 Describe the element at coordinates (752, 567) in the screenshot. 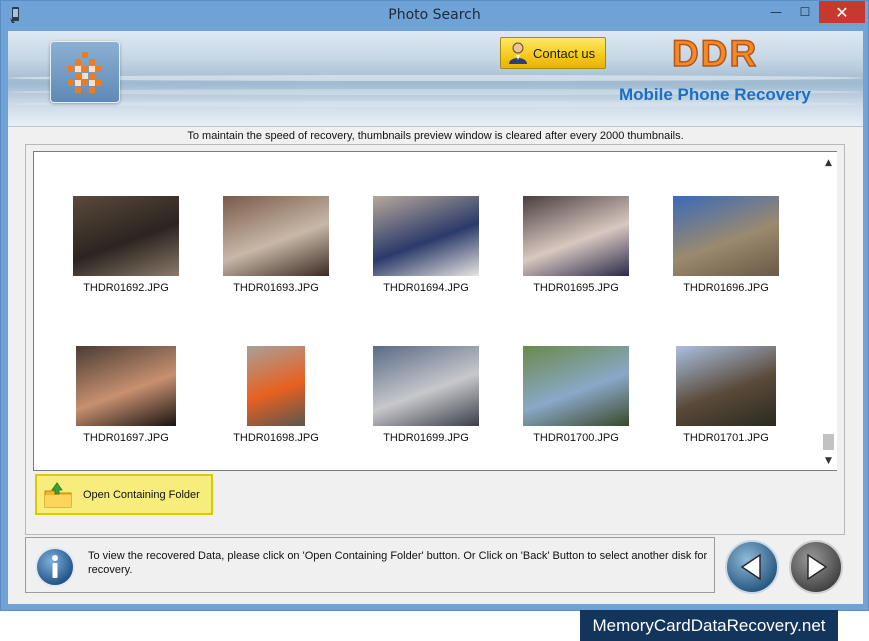

I see `back-arrow-icon` at that location.